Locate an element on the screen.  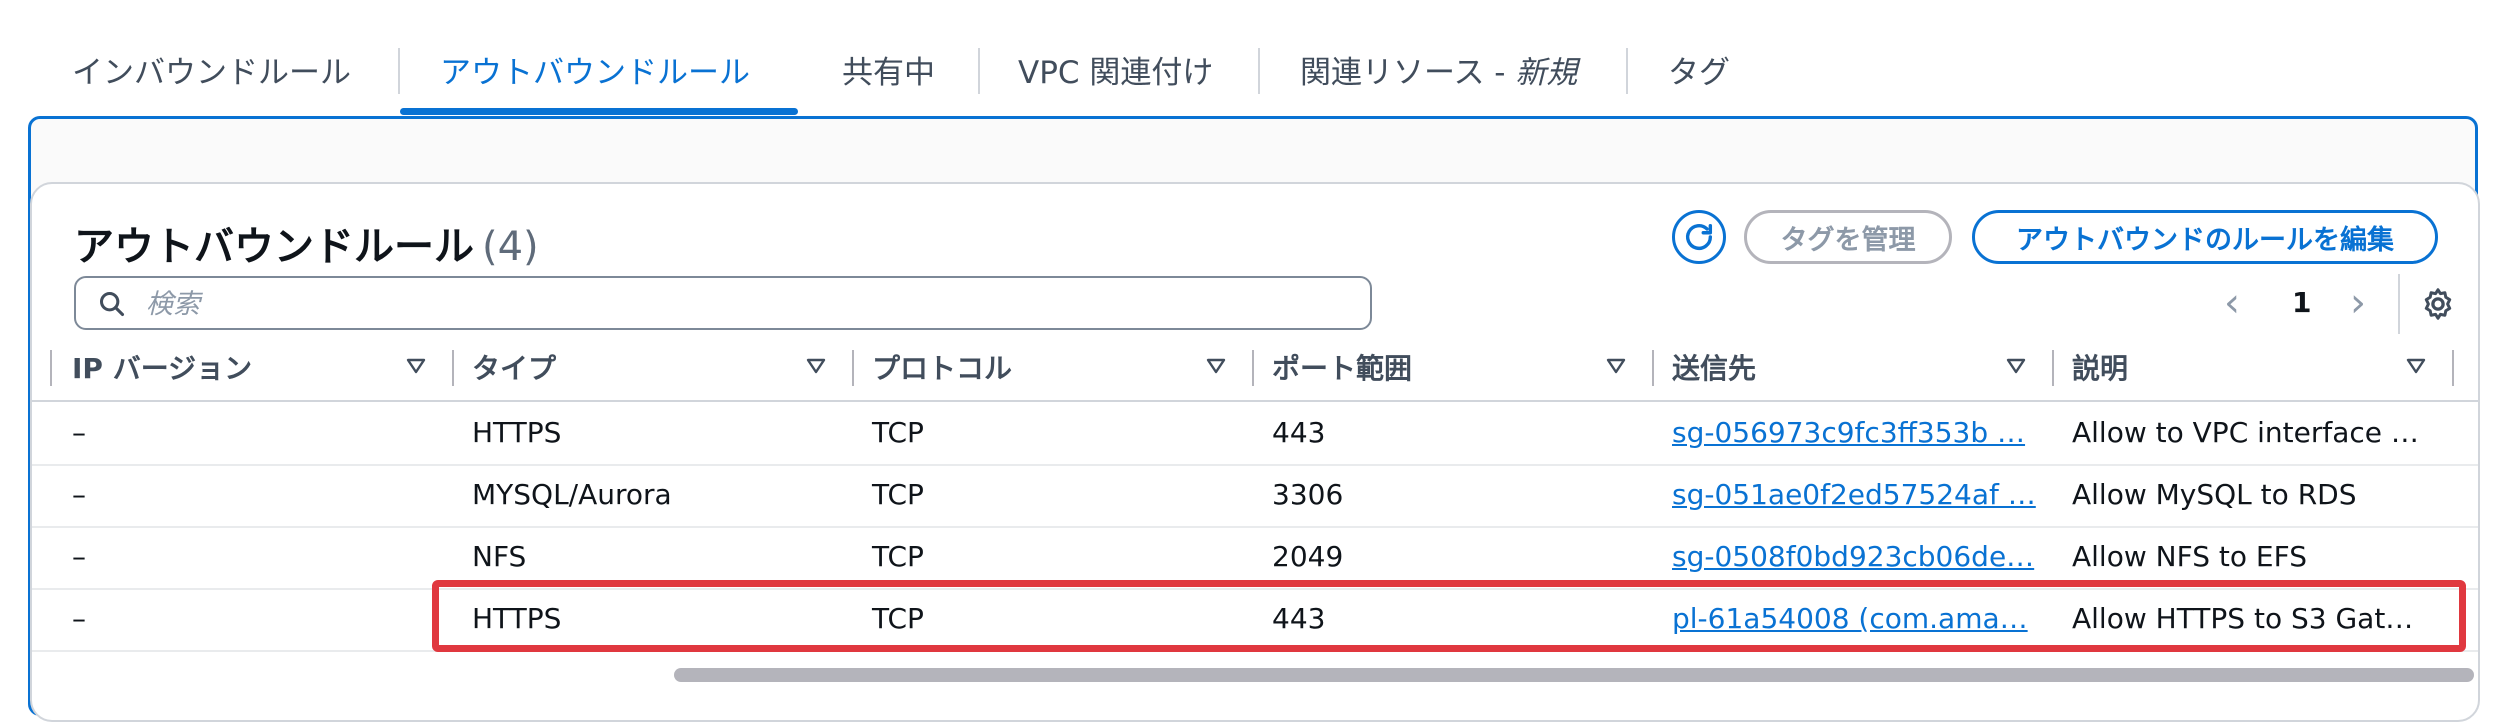
column-header-label: ポート範囲 is located at coordinates (1342, 368).